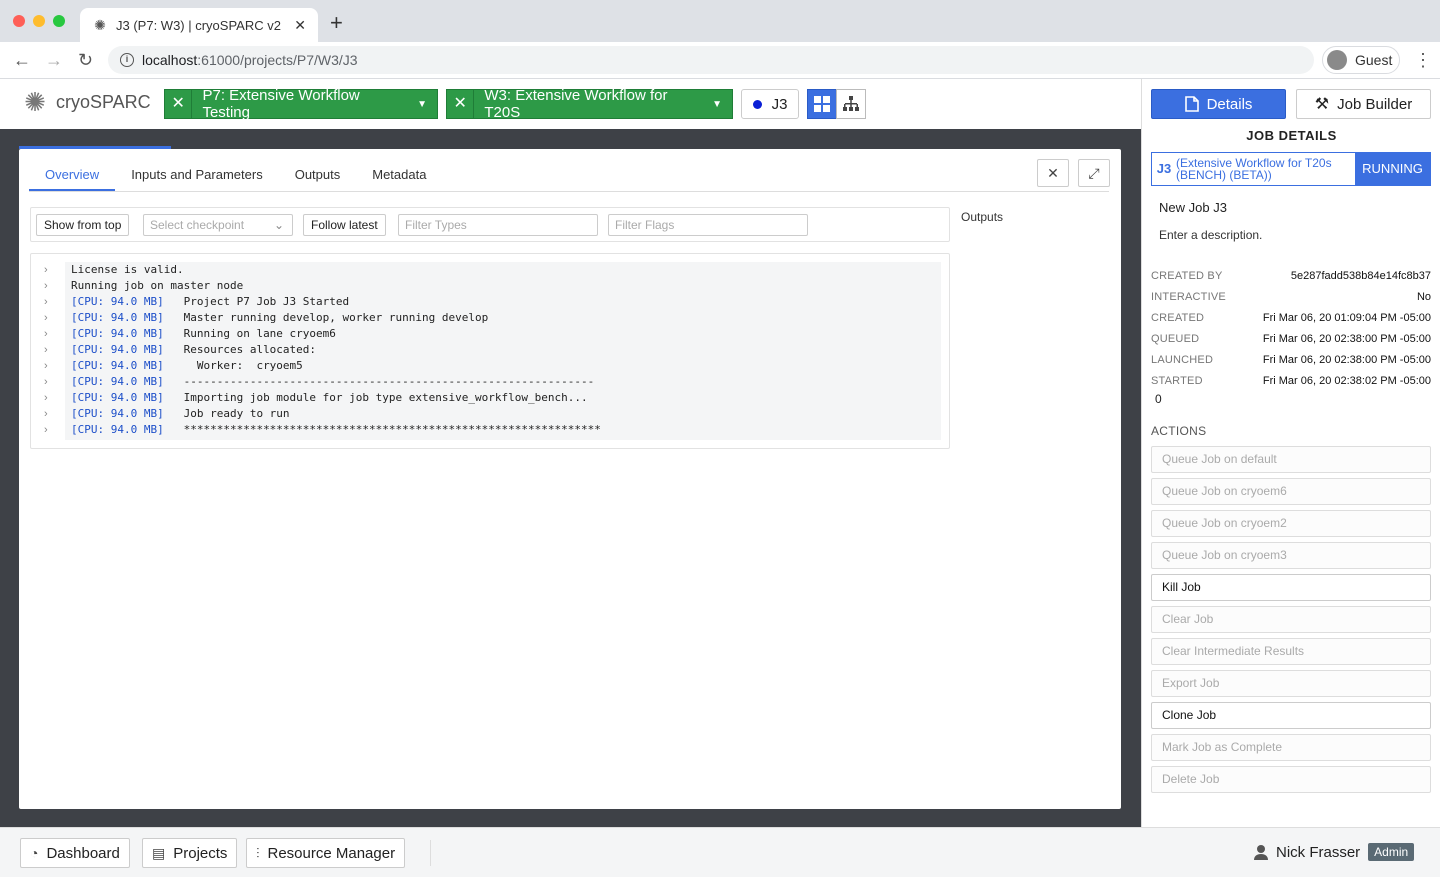 Image resolution: width=1440 pixels, height=877 pixels. Describe the element at coordinates (266, 301) in the screenshot. I see `log-text: Project P7 Job J3 Started` at that location.